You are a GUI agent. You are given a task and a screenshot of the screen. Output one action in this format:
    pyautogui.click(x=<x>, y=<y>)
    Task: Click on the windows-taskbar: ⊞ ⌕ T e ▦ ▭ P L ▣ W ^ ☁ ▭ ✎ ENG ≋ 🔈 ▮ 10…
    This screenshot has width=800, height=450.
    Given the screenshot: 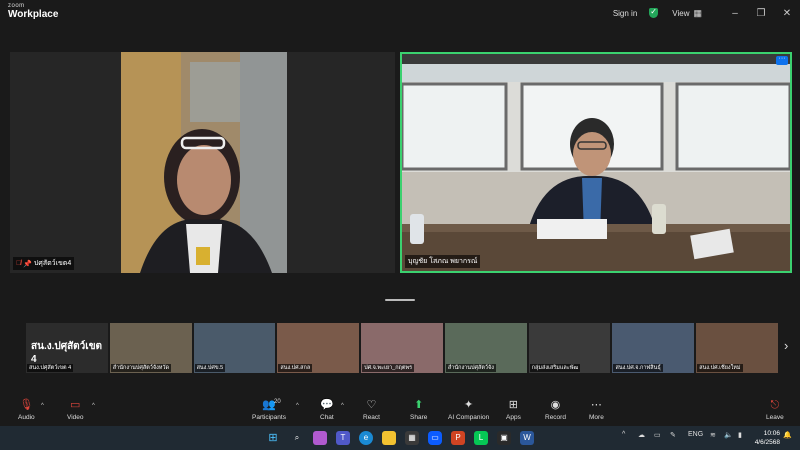 What is the action you would take?
    pyautogui.click(x=400, y=438)
    